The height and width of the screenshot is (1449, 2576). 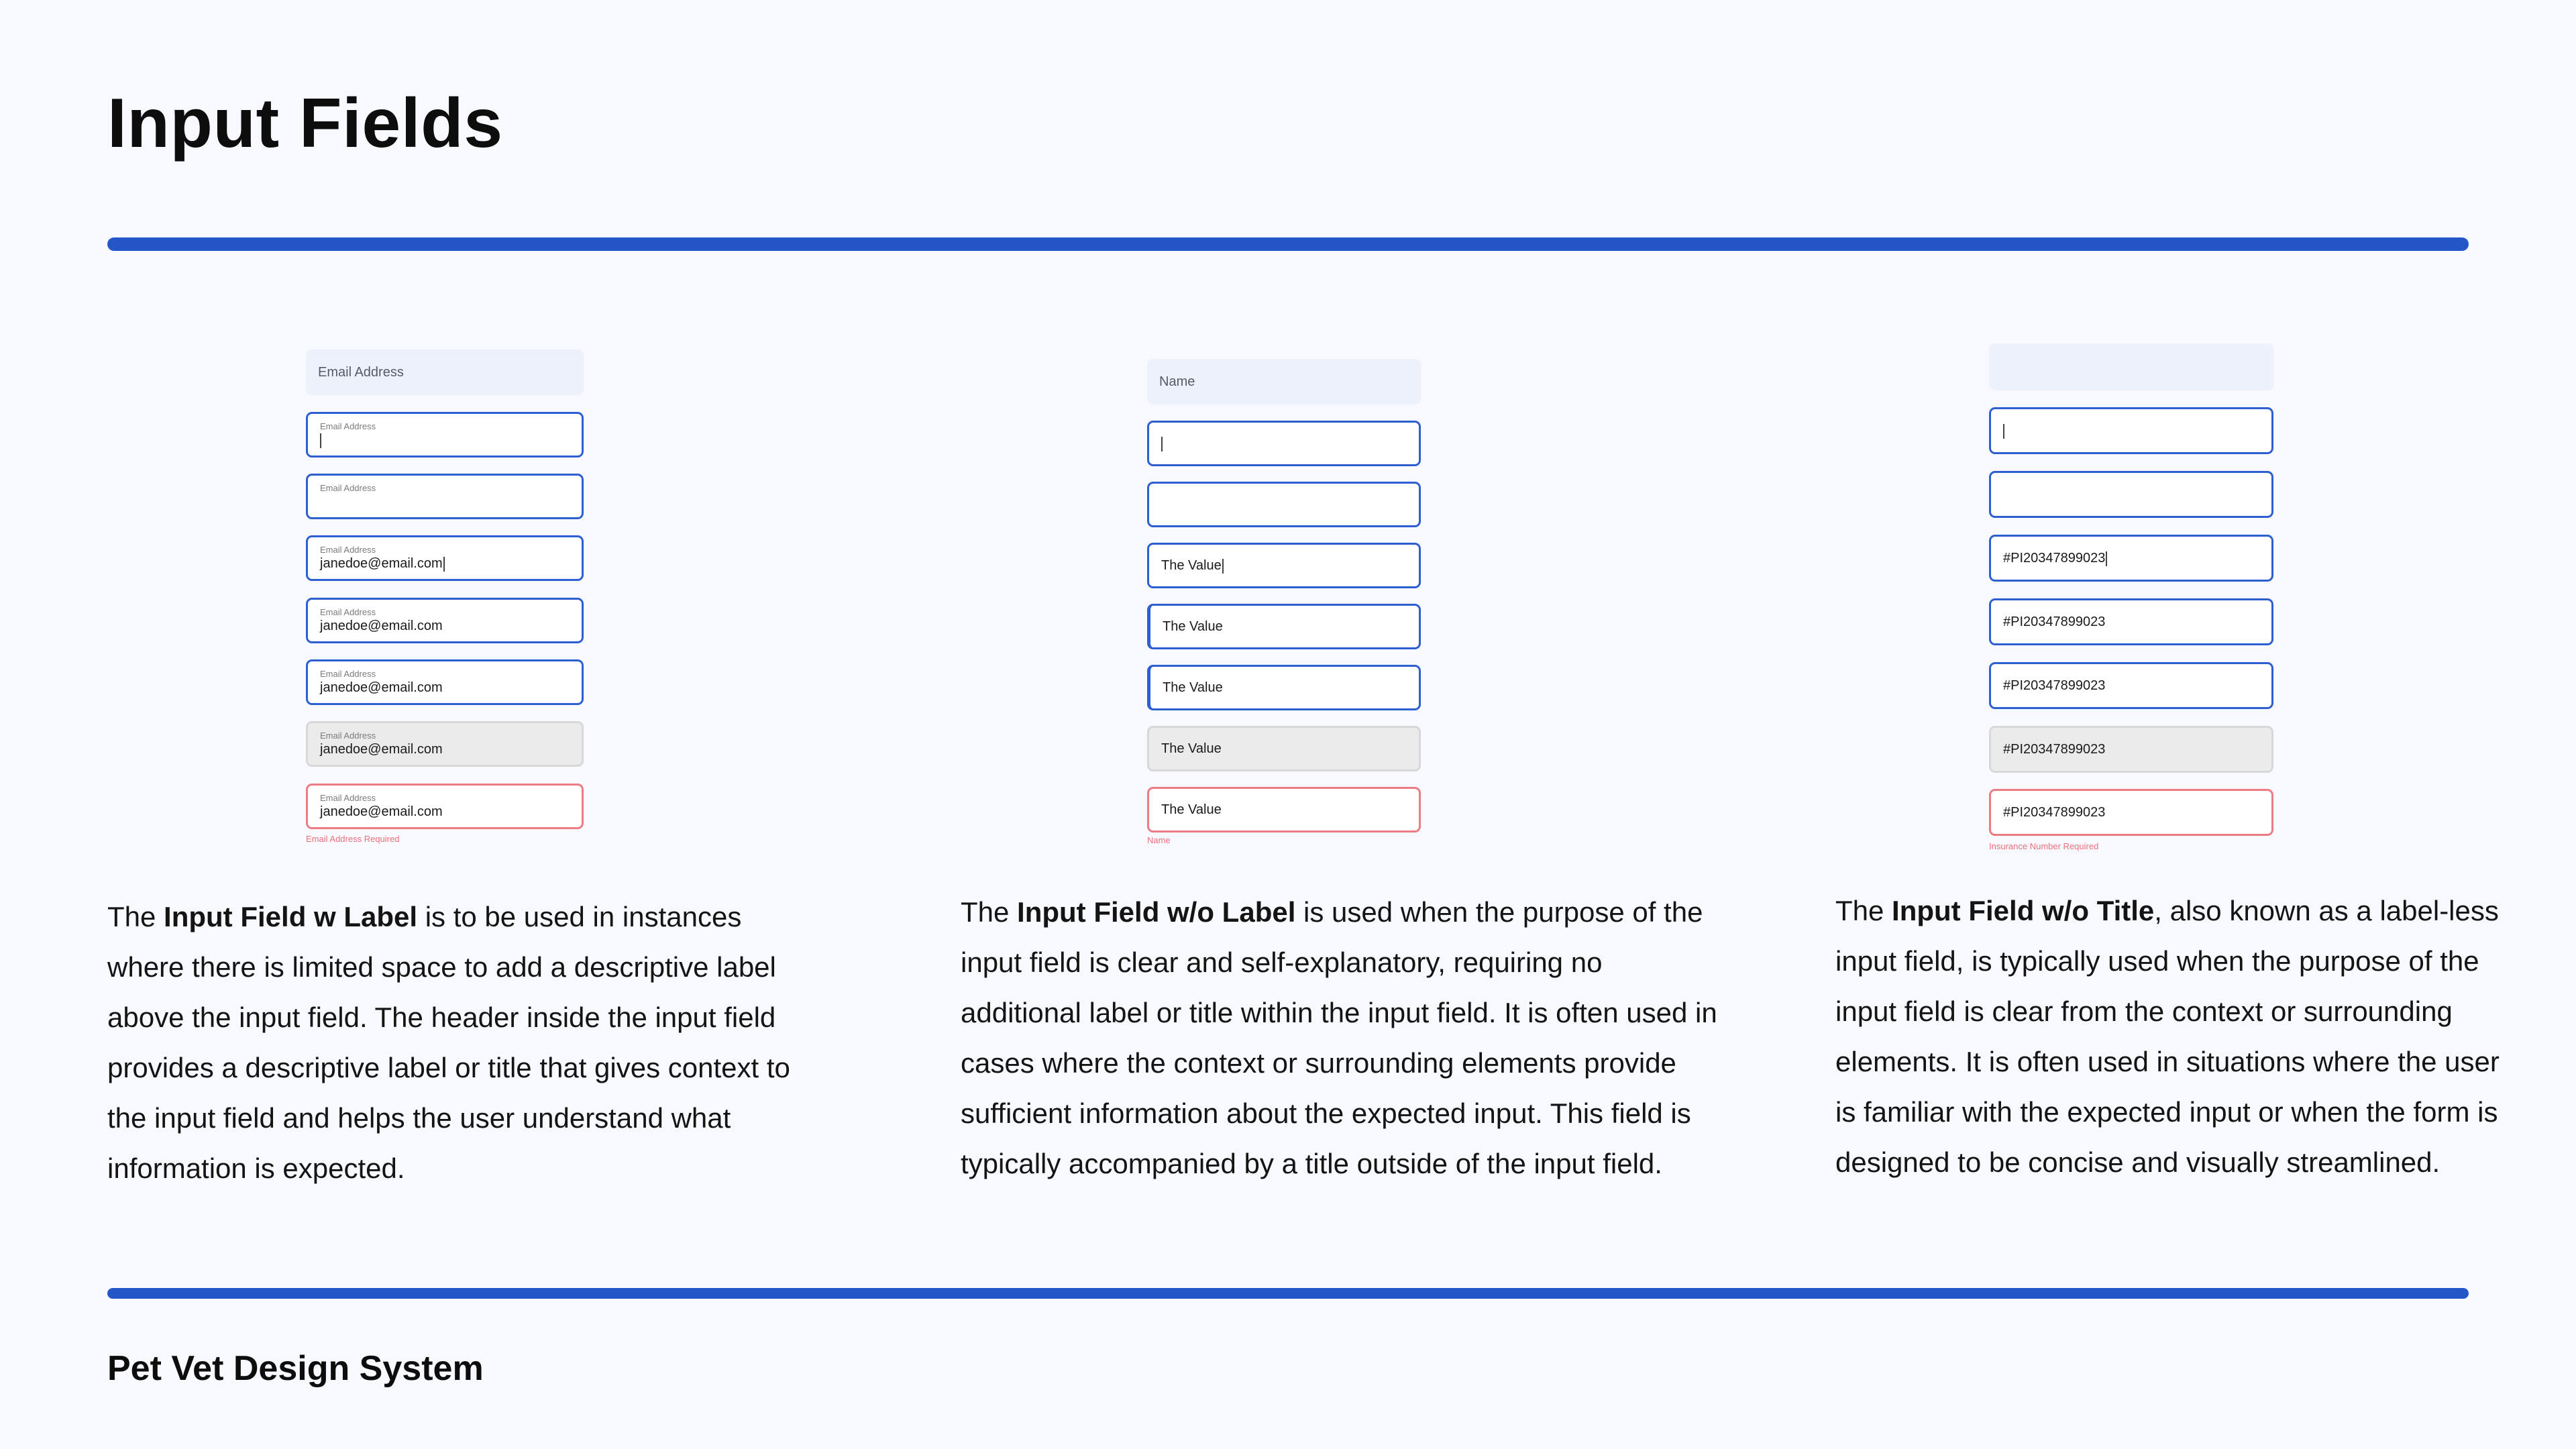 I want to click on name-field-focused-empty, so click(x=1284, y=443).